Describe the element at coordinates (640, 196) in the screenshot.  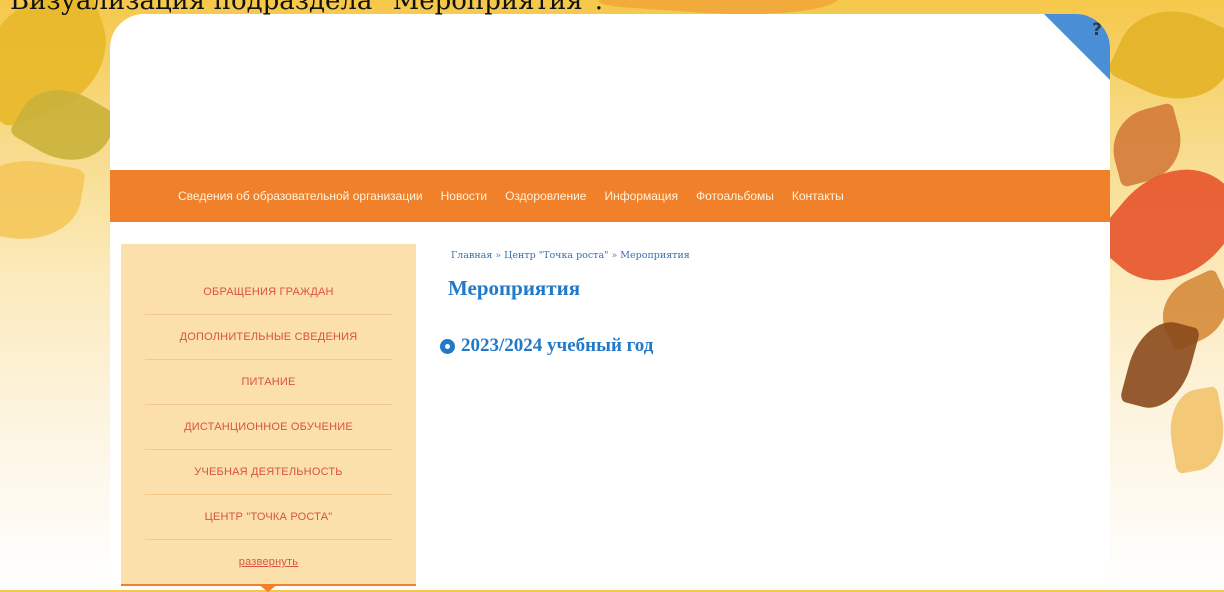
I see `nav-item-information: Информация` at that location.